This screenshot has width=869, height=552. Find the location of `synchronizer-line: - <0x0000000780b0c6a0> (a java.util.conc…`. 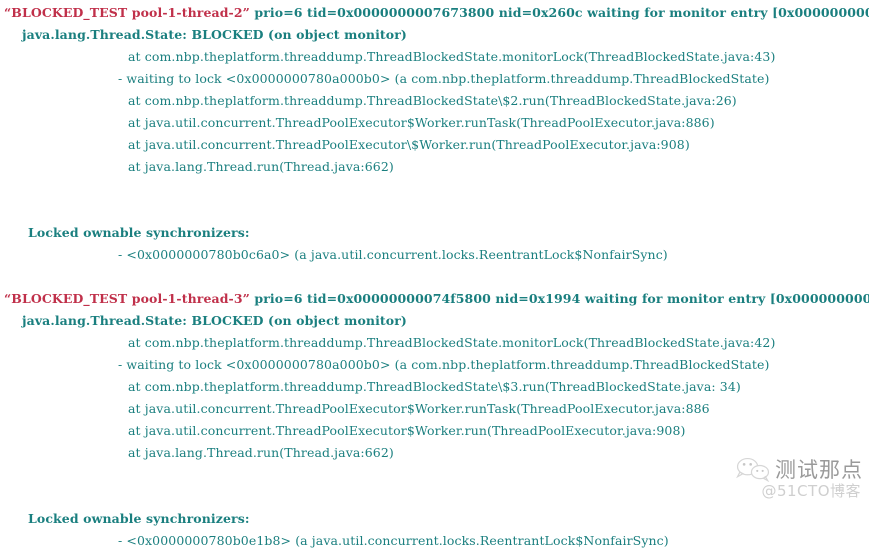

synchronizer-line: - <0x0000000780b0c6a0> (a java.util.conc… is located at coordinates (393, 254).